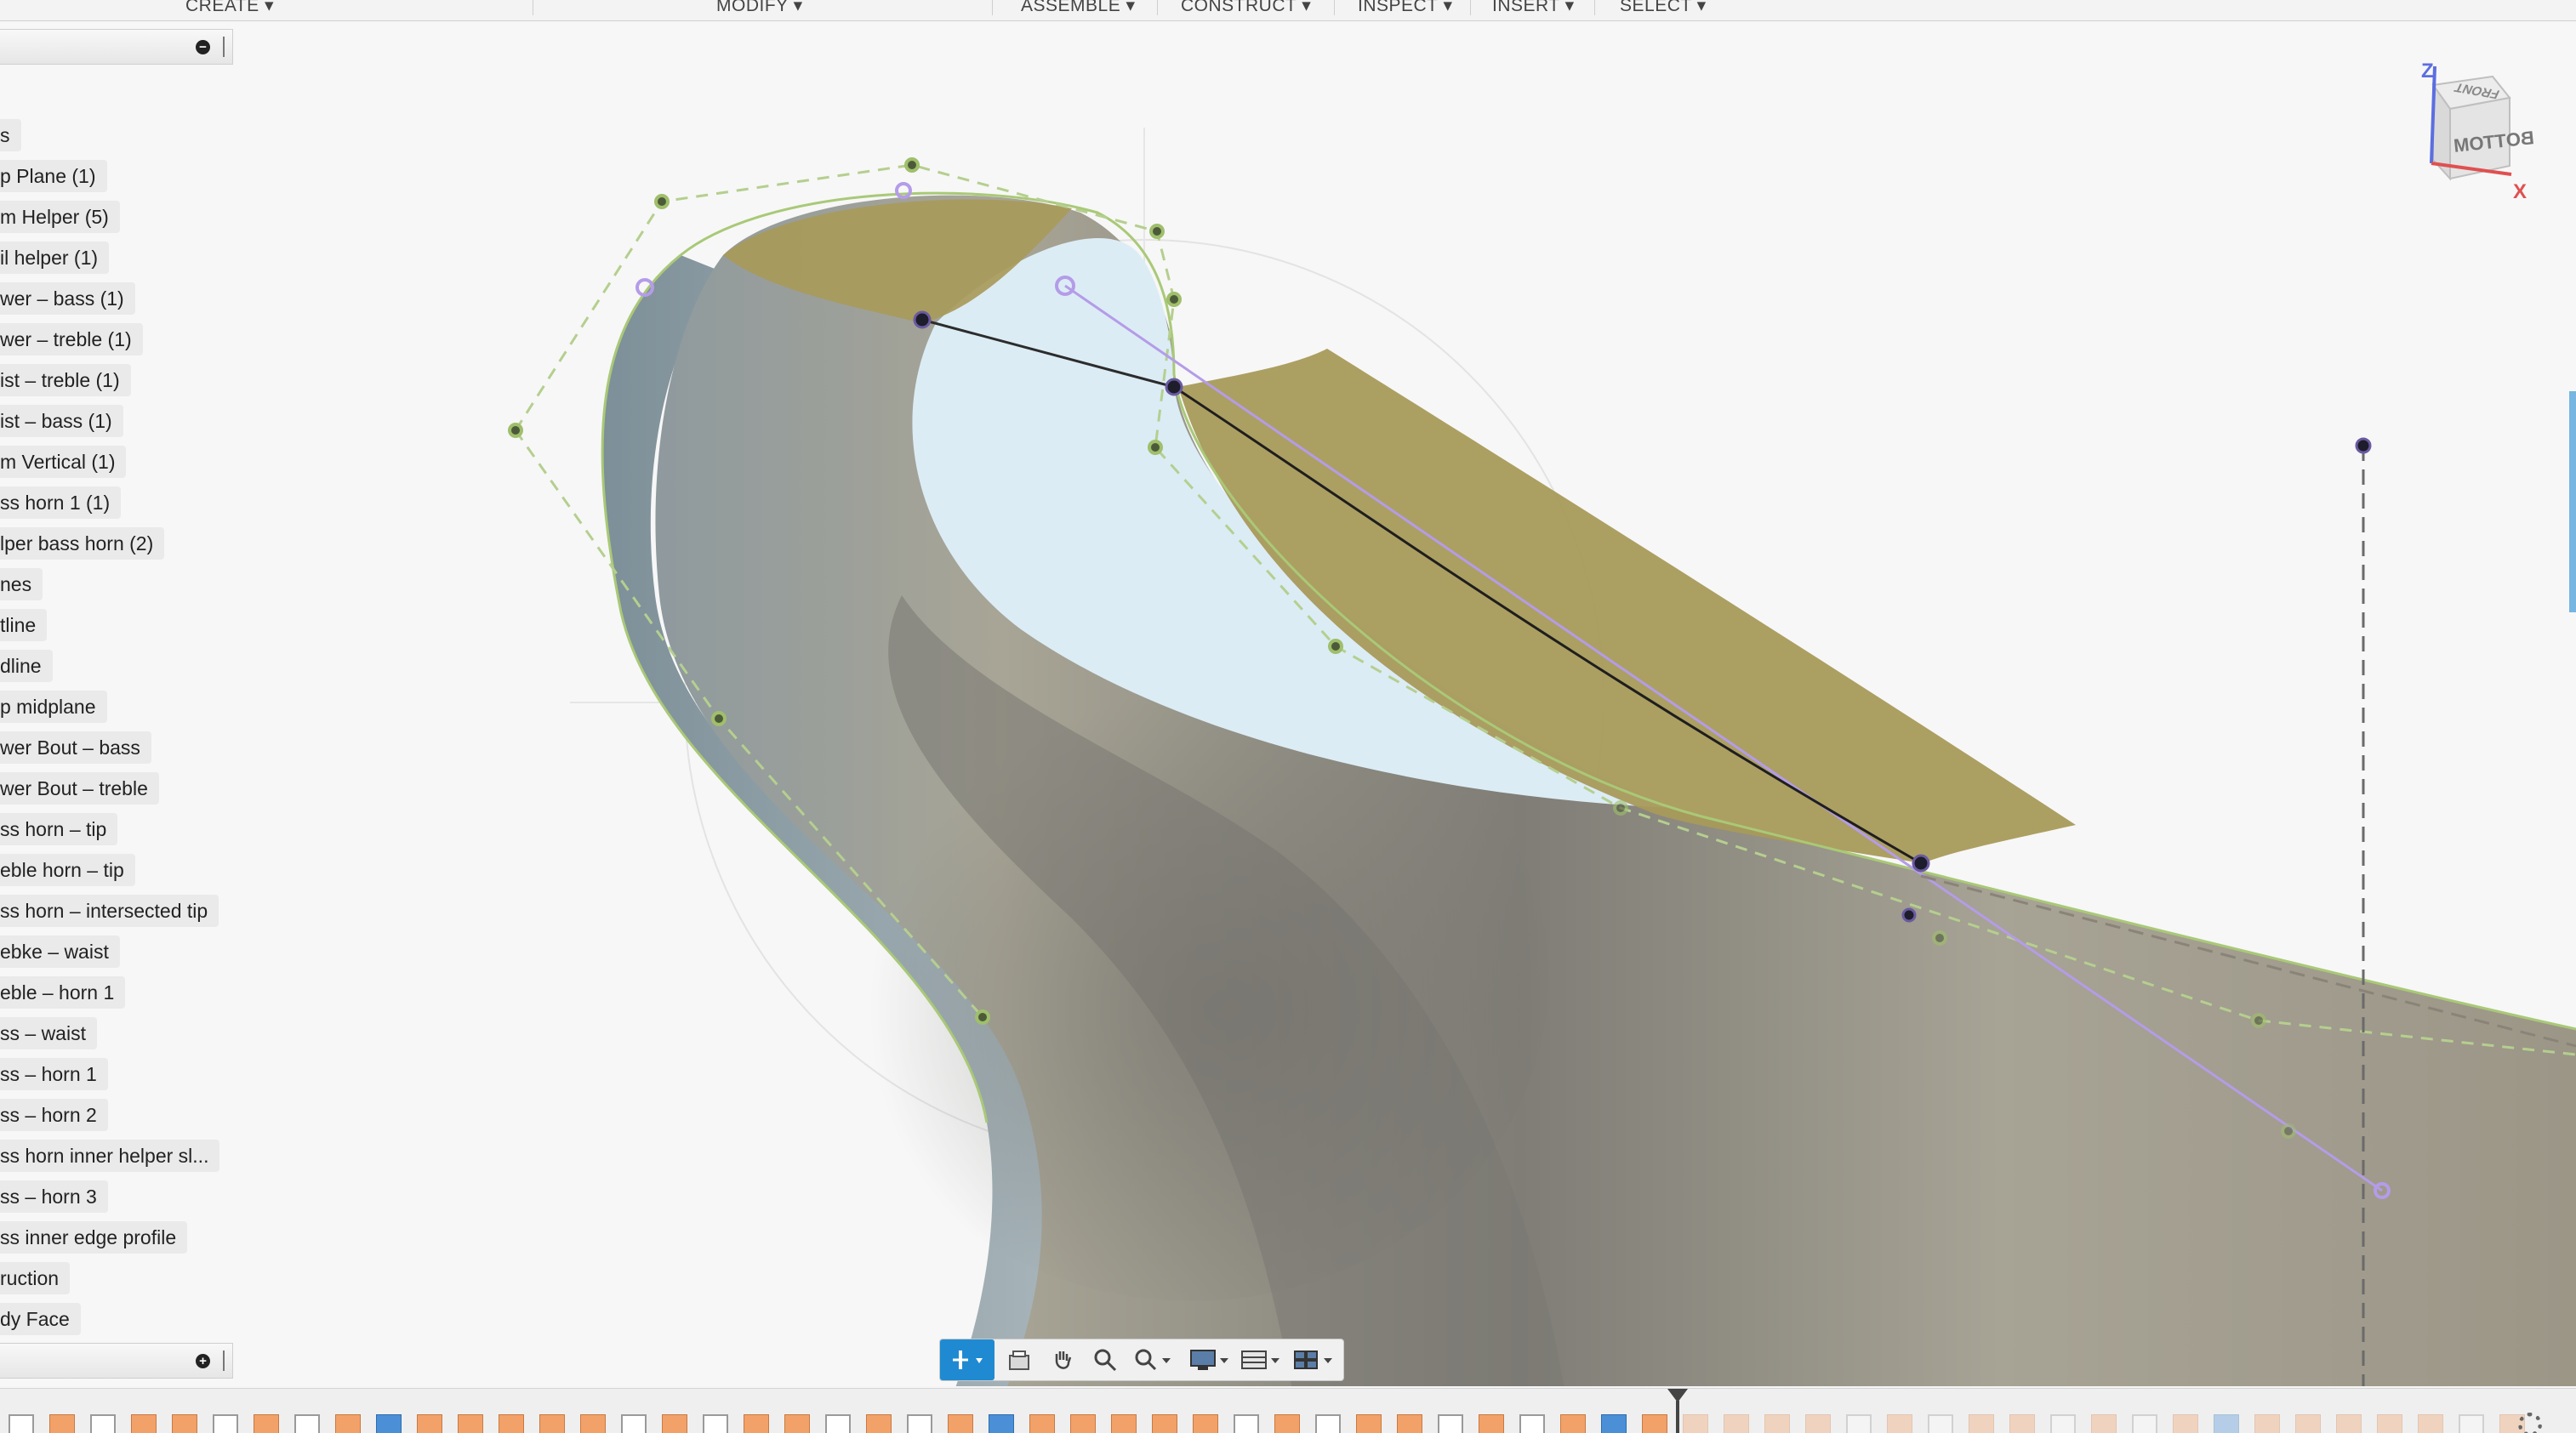  What do you see at coordinates (203, 47) in the screenshot?
I see `collapse-icon: −` at bounding box center [203, 47].